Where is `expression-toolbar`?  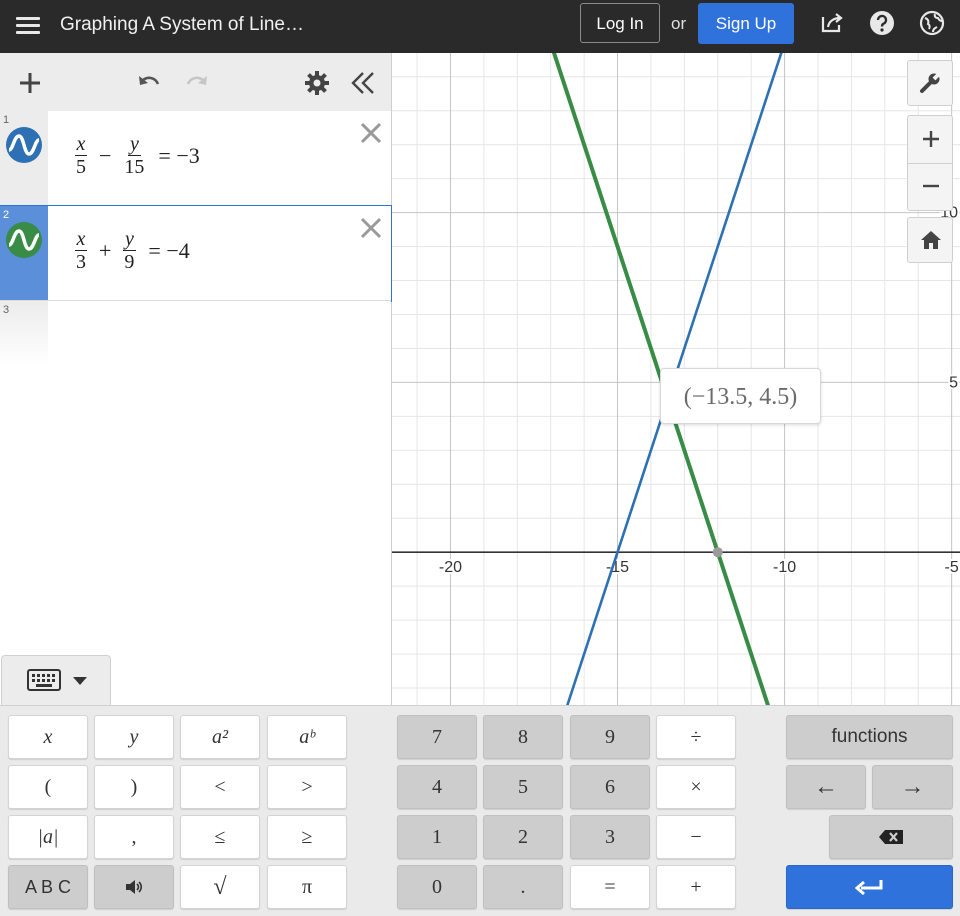
expression-toolbar is located at coordinates (195, 82).